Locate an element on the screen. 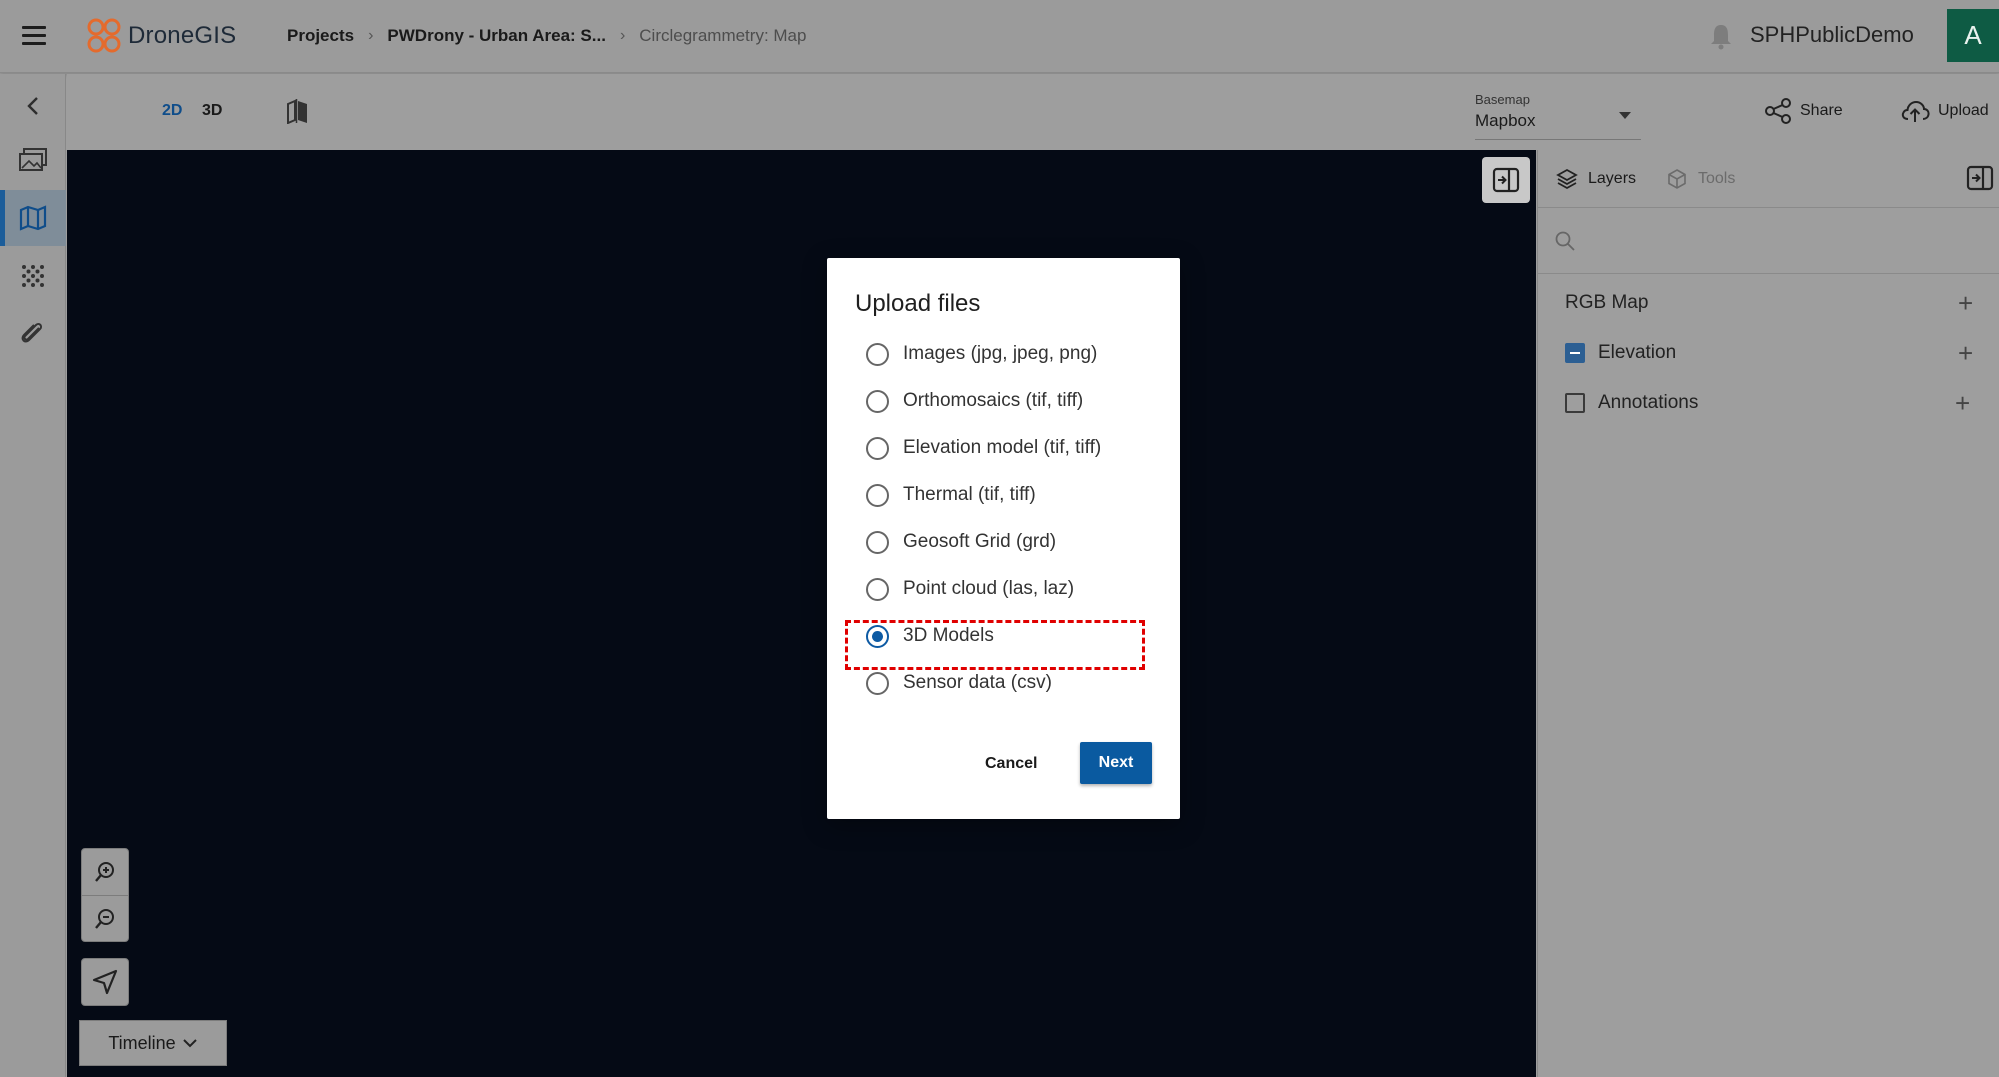 This screenshot has height=1077, width=1999. share-label: Share is located at coordinates (1821, 110).